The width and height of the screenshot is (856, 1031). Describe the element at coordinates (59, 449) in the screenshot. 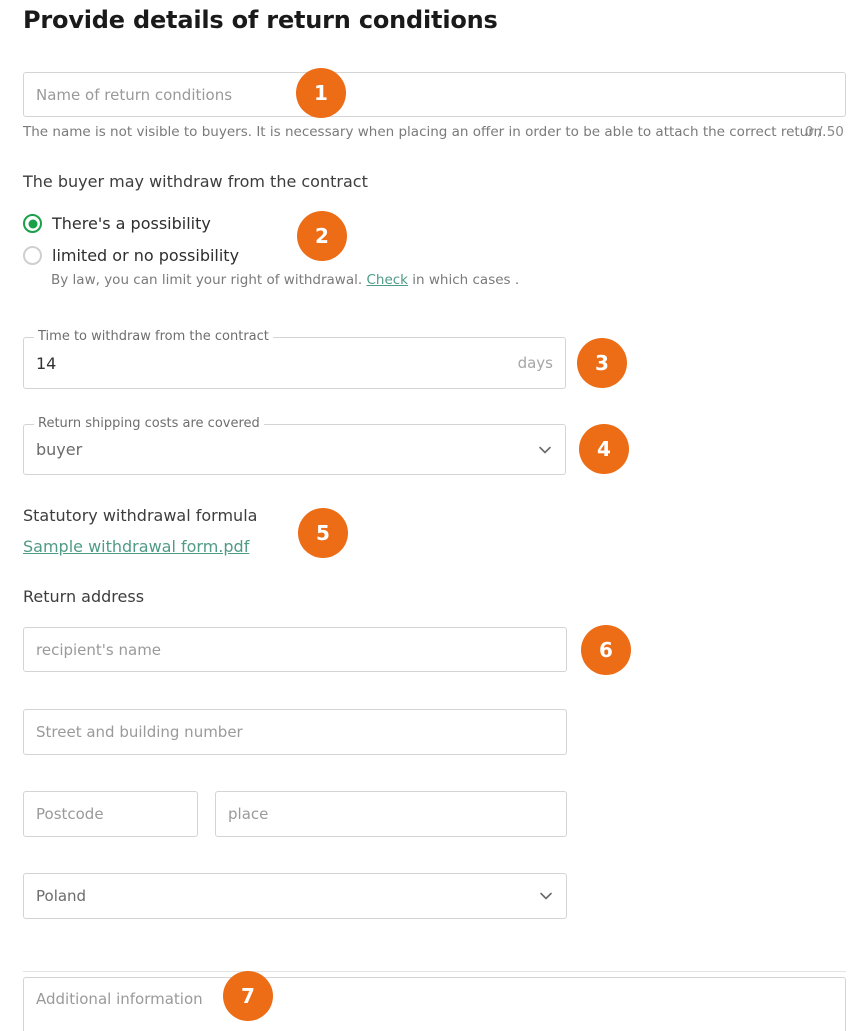

I see `shipping-costs-value: buyer` at that location.